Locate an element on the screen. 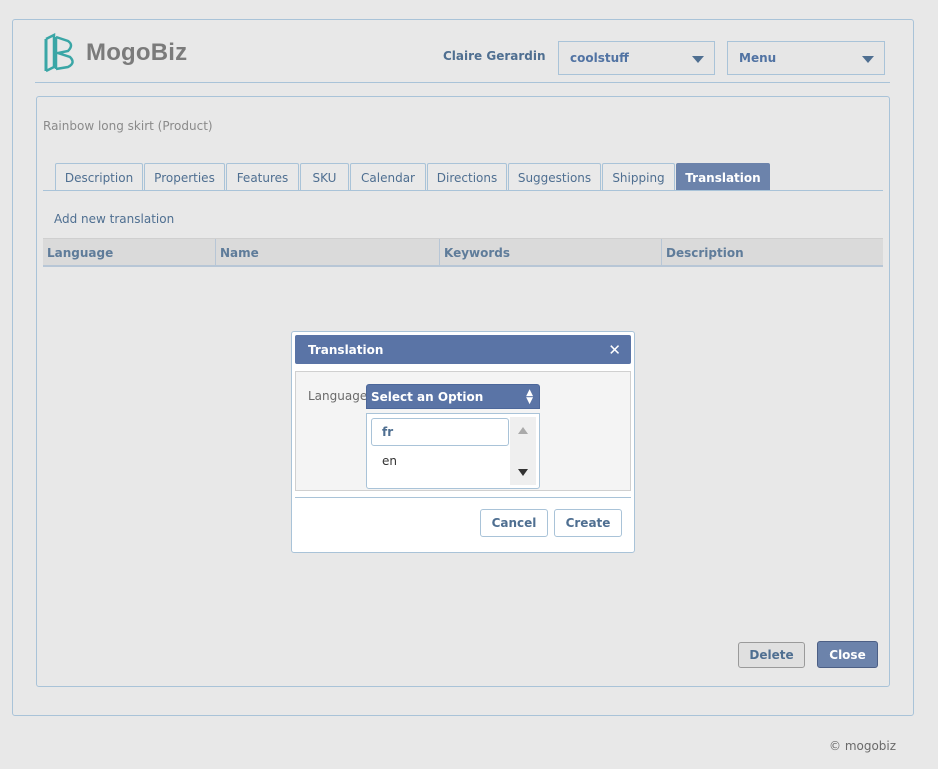 The width and height of the screenshot is (938, 769). tab-calendar: Calendar is located at coordinates (388, 177).